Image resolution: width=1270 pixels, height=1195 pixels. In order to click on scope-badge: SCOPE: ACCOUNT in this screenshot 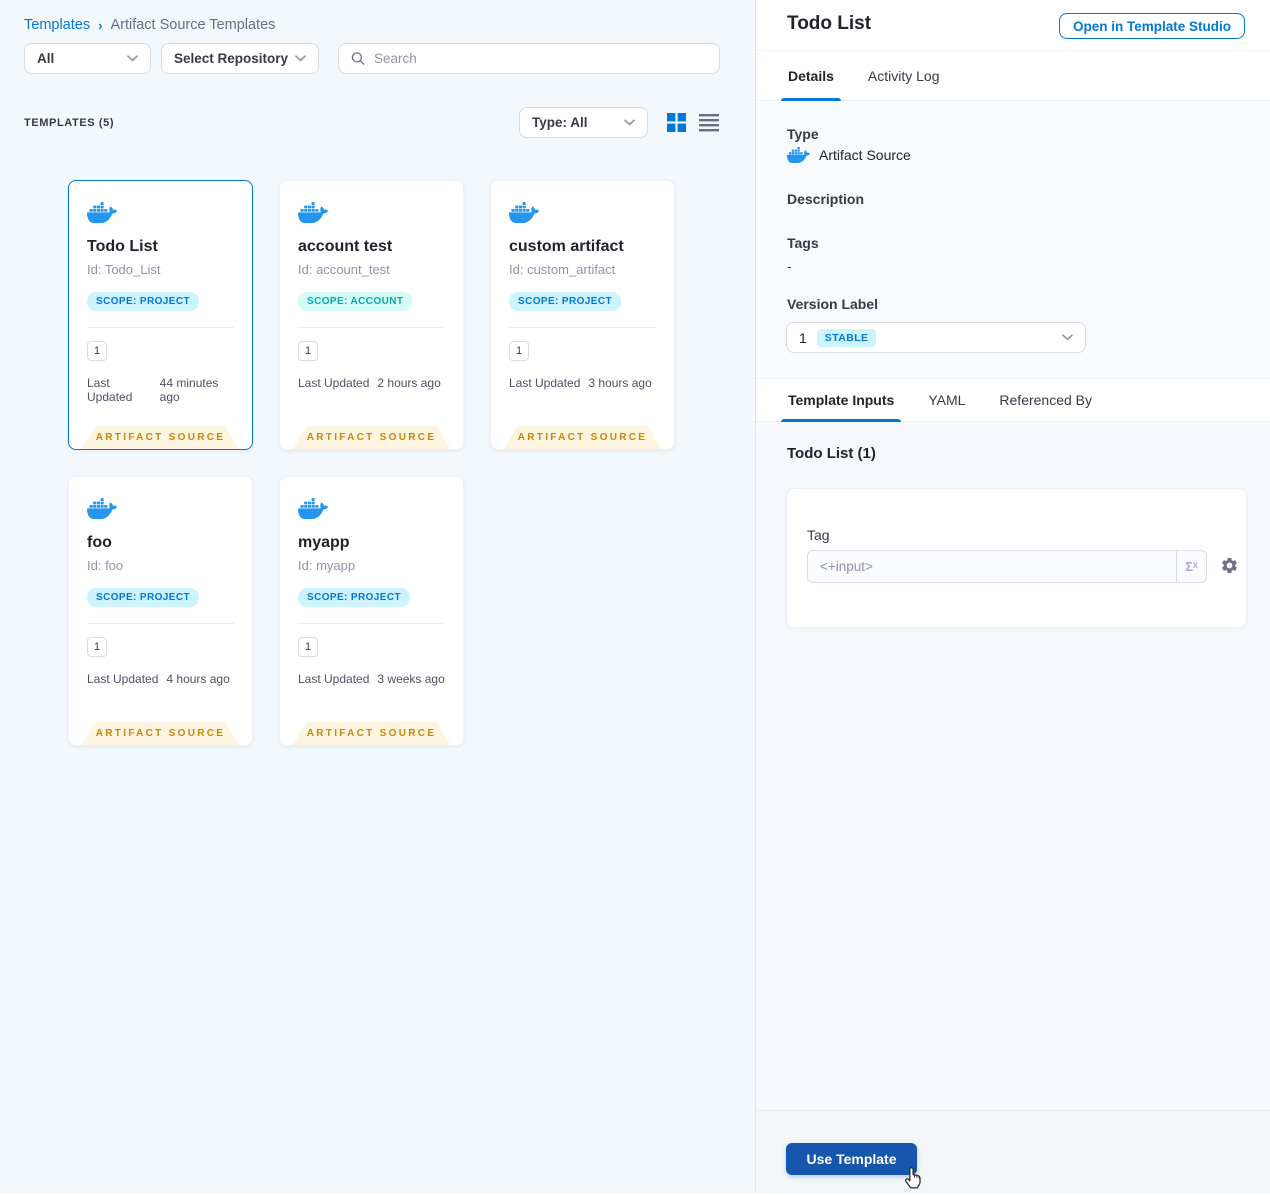, I will do `click(355, 301)`.